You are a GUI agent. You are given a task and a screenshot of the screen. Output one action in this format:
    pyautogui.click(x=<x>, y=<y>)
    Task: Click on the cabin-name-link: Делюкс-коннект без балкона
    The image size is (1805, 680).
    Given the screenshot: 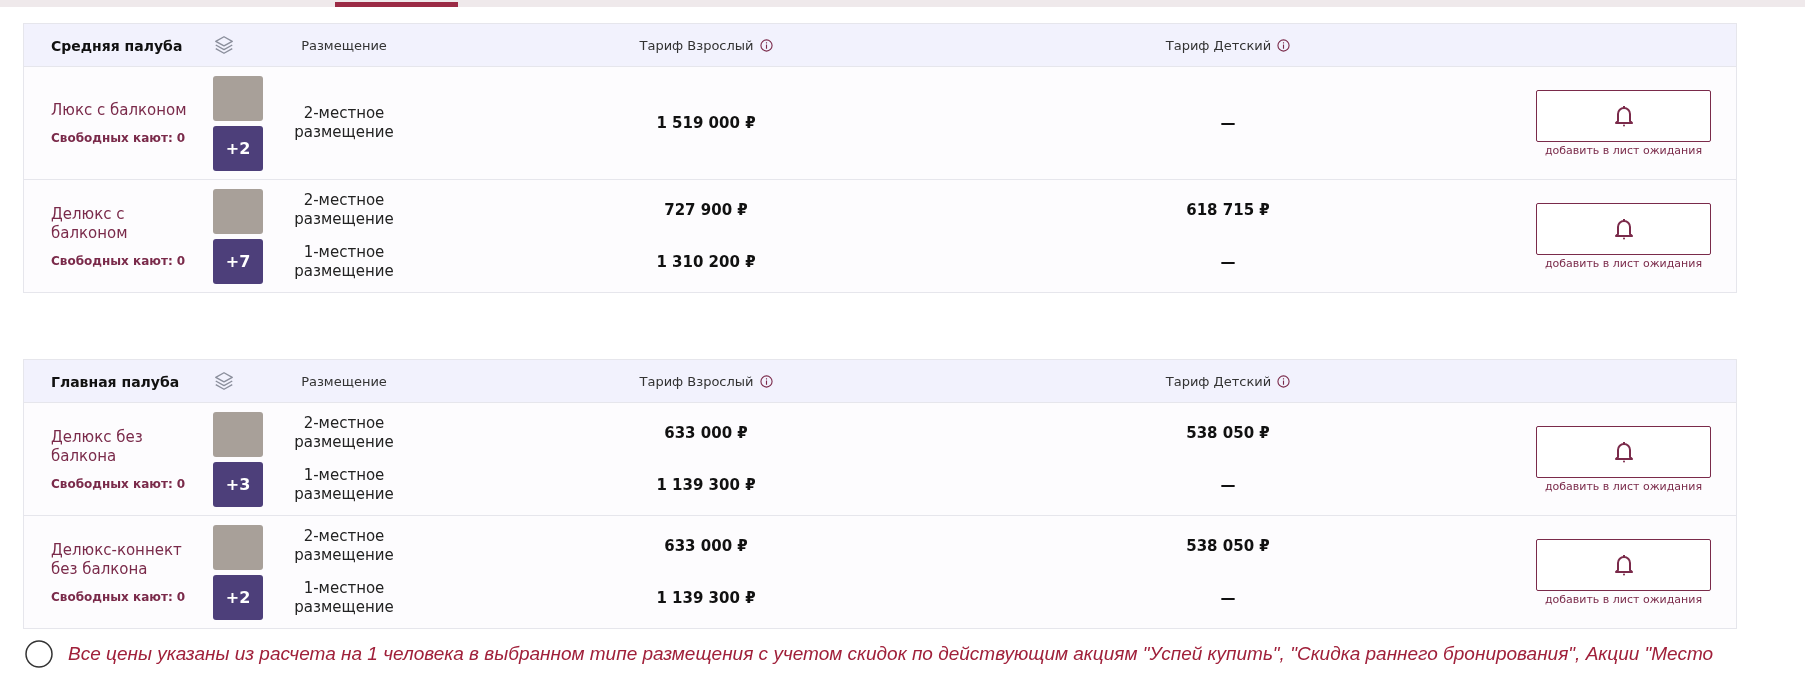 What is the action you would take?
    pyautogui.click(x=121, y=560)
    